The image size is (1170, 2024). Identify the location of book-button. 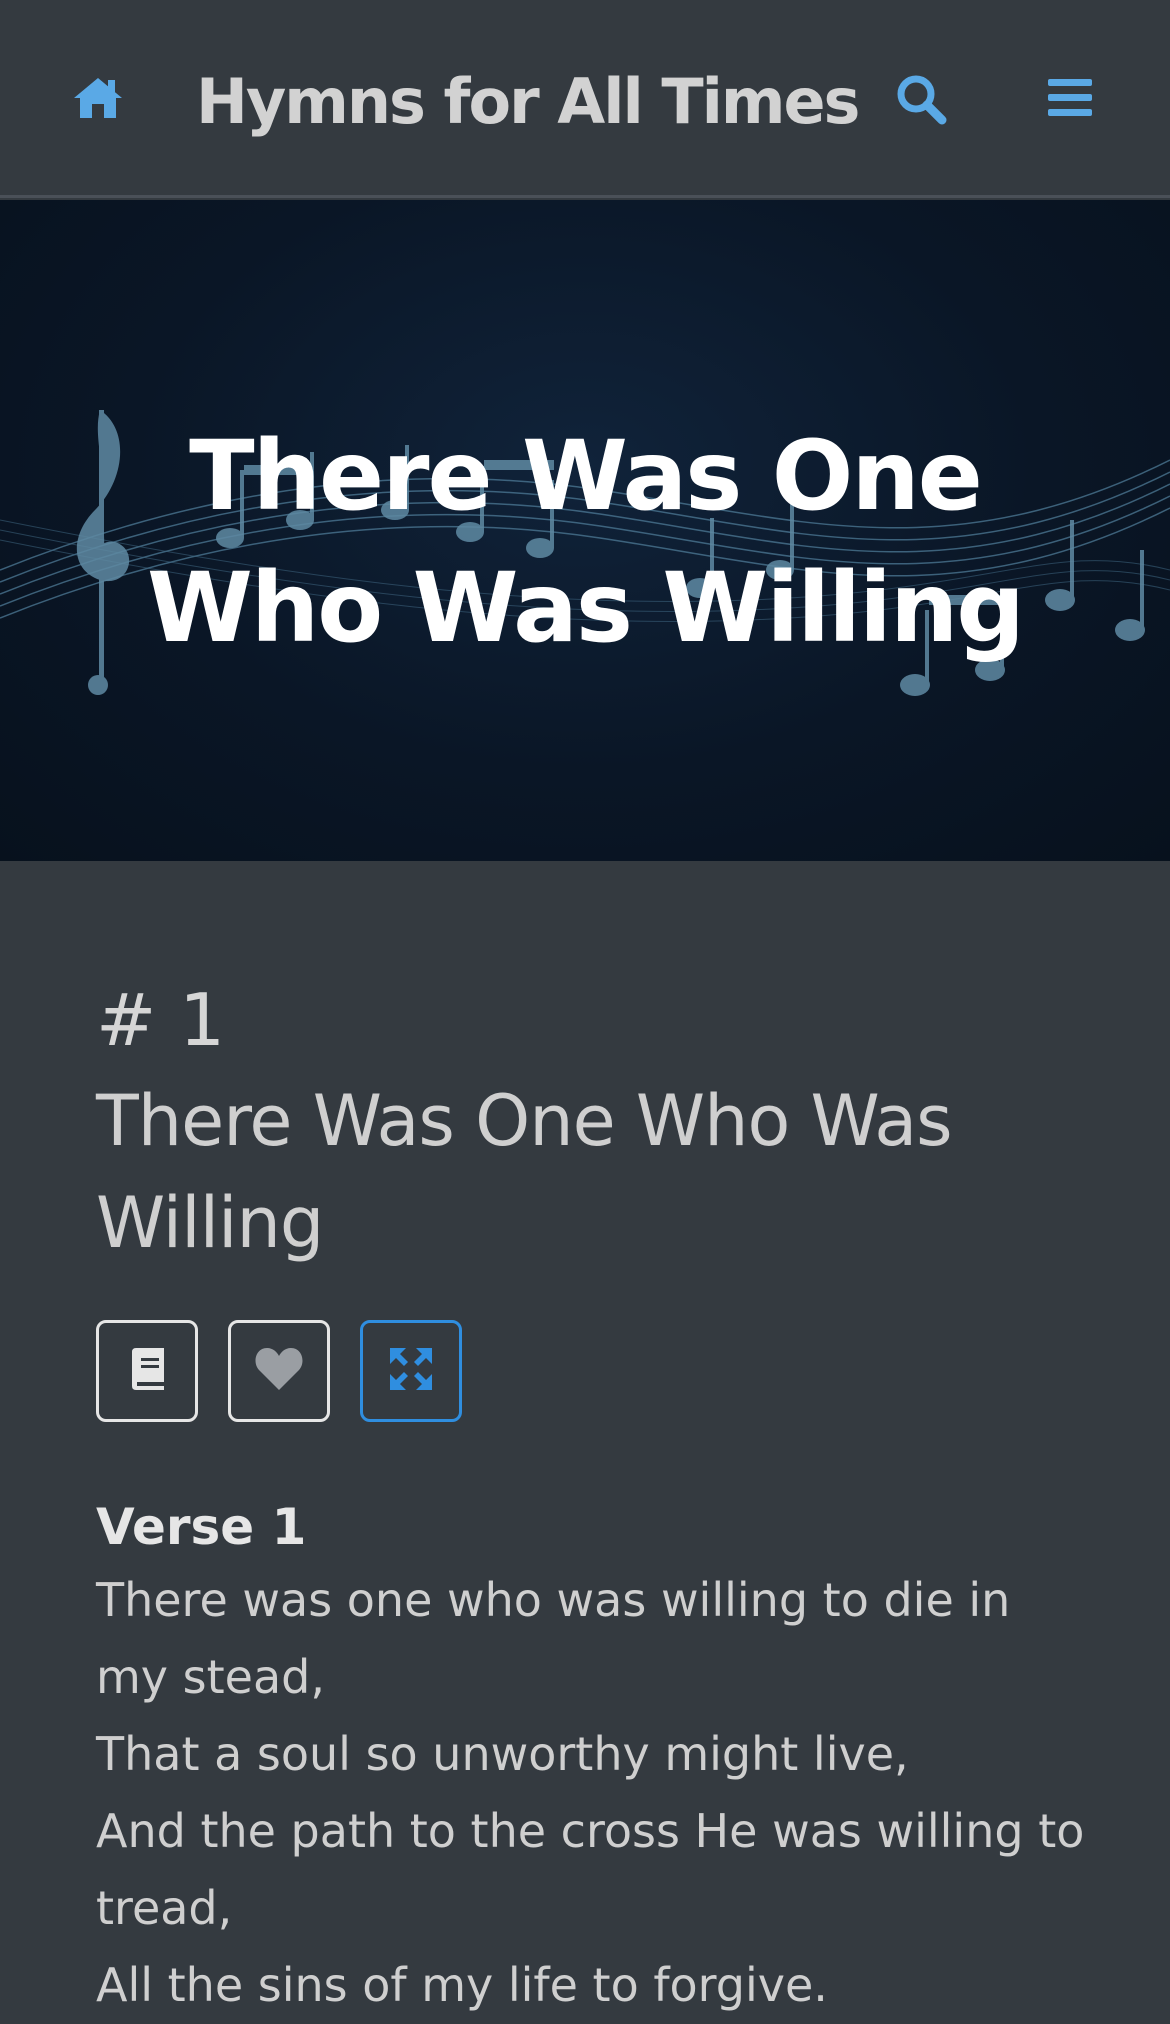
(147, 1371).